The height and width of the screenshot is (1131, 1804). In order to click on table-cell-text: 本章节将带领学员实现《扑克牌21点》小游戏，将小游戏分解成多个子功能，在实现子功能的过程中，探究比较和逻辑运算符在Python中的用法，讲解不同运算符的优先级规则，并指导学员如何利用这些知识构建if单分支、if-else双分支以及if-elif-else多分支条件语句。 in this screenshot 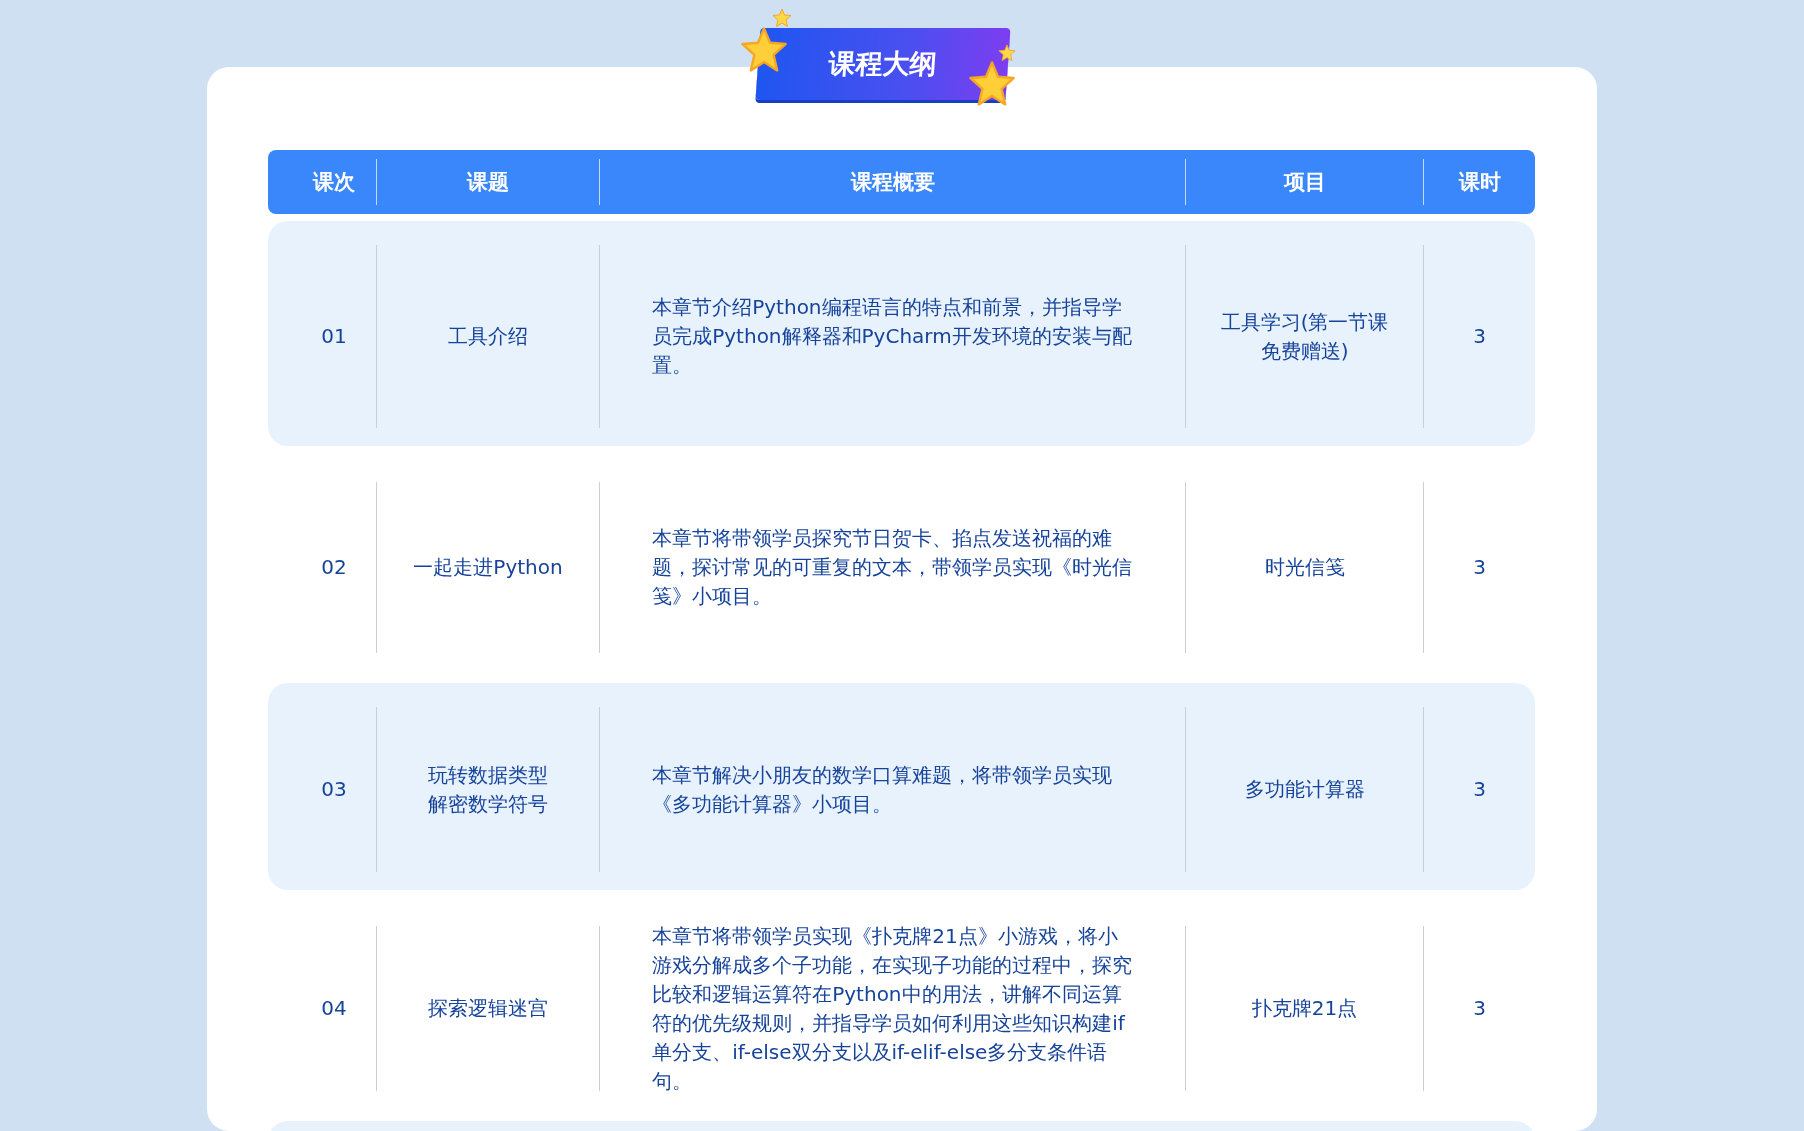, I will do `click(893, 1008)`.